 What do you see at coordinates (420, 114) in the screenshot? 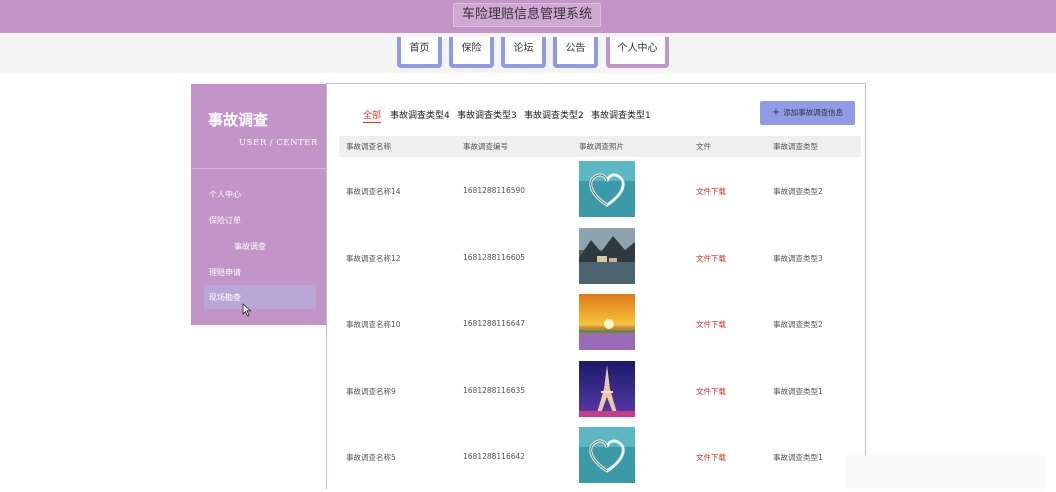
I see `tab-type-4: 事故调查类型4` at bounding box center [420, 114].